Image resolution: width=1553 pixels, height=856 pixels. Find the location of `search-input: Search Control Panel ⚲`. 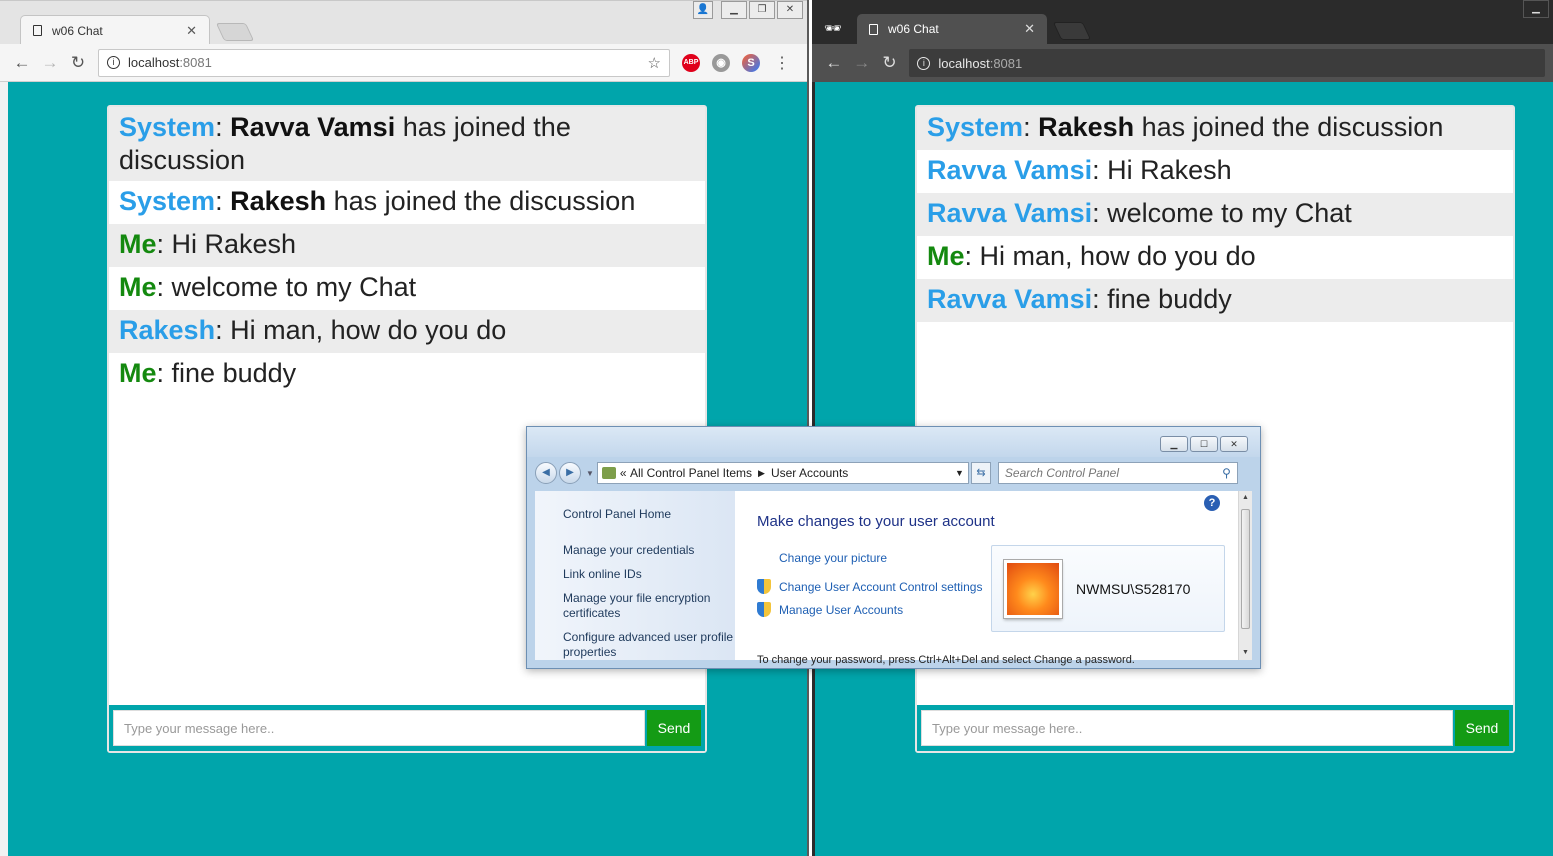

search-input: Search Control Panel ⚲ is located at coordinates (1117, 473).